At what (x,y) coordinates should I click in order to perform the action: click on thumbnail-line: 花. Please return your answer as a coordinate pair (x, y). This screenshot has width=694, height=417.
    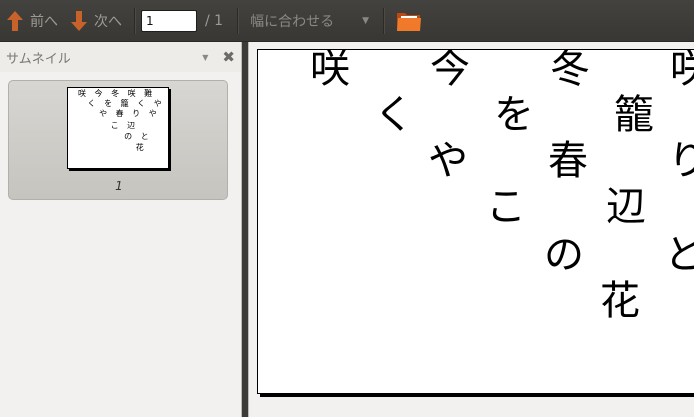
    Looking at the image, I should click on (127, 147).